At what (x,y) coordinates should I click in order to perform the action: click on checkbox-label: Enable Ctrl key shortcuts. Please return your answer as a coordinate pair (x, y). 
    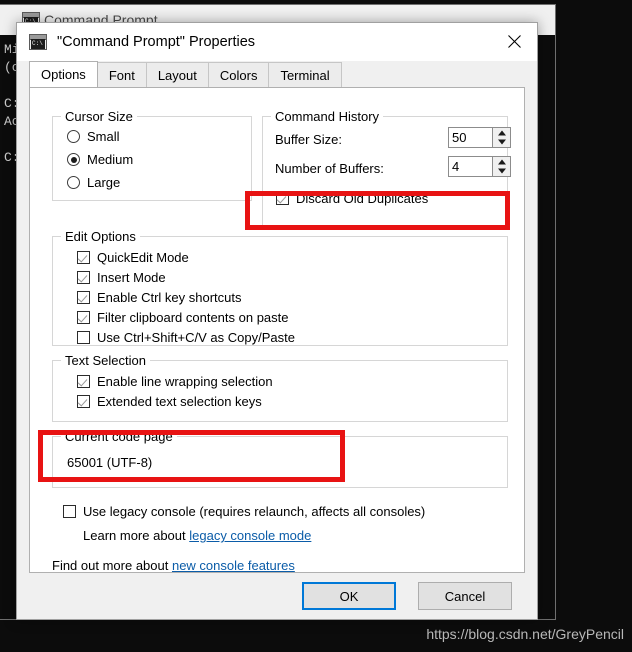
    Looking at the image, I should click on (169, 297).